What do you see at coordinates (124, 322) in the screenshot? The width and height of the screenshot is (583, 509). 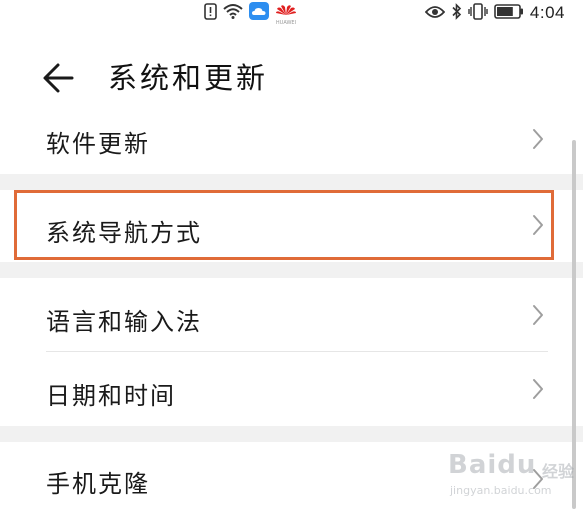 I see `list-item-label: 语言和输入法` at bounding box center [124, 322].